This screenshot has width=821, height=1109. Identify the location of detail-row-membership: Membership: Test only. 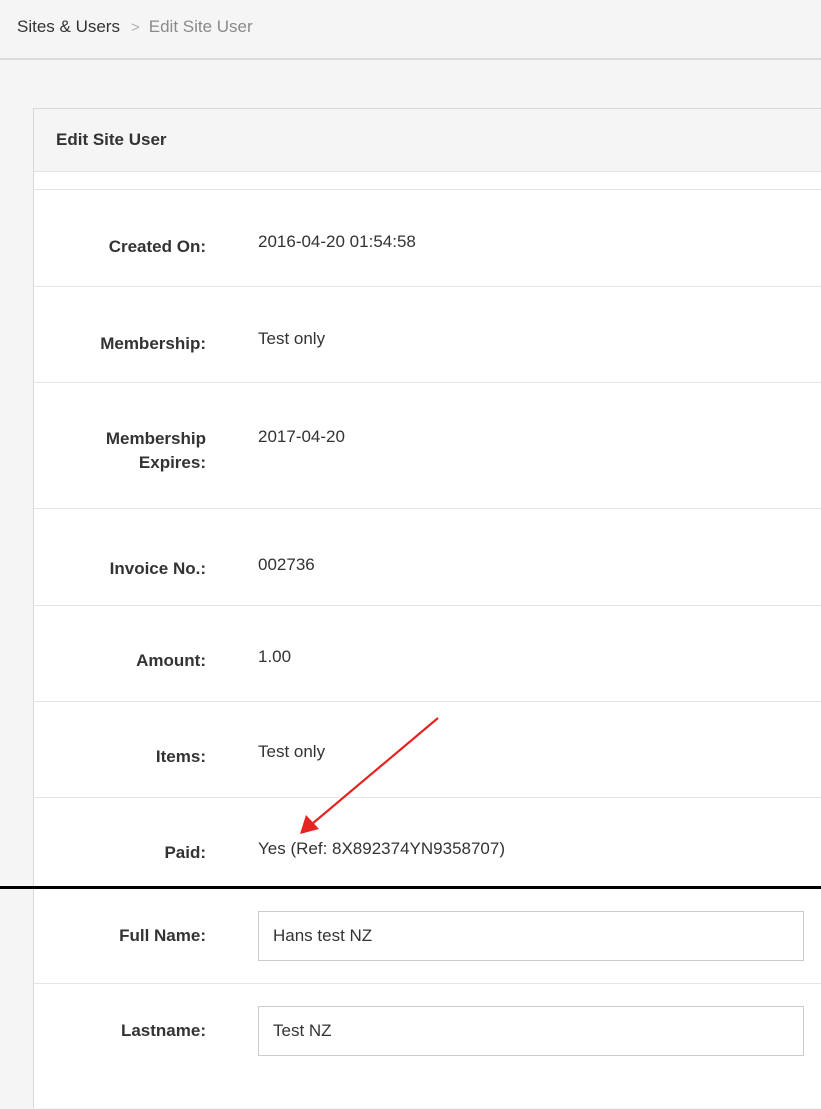
(427, 335).